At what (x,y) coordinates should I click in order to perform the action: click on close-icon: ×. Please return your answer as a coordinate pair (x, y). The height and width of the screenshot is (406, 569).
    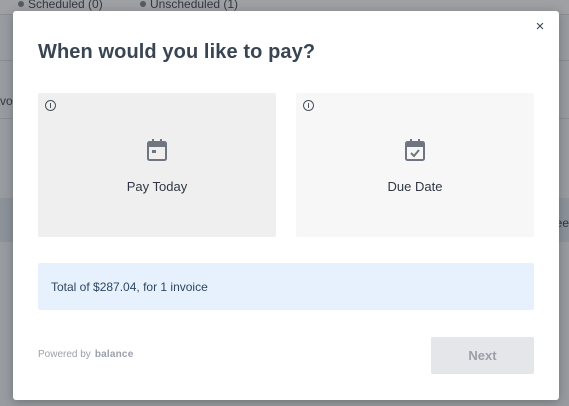
    Looking at the image, I should click on (540, 26).